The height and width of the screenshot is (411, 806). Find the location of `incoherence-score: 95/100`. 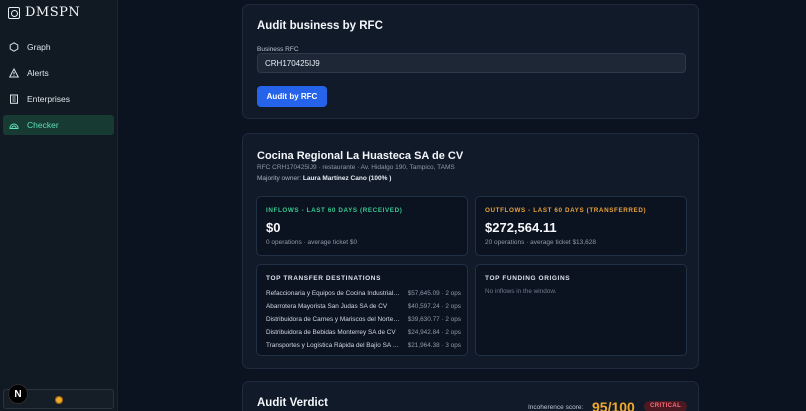

incoherence-score: 95/100 is located at coordinates (613, 405).